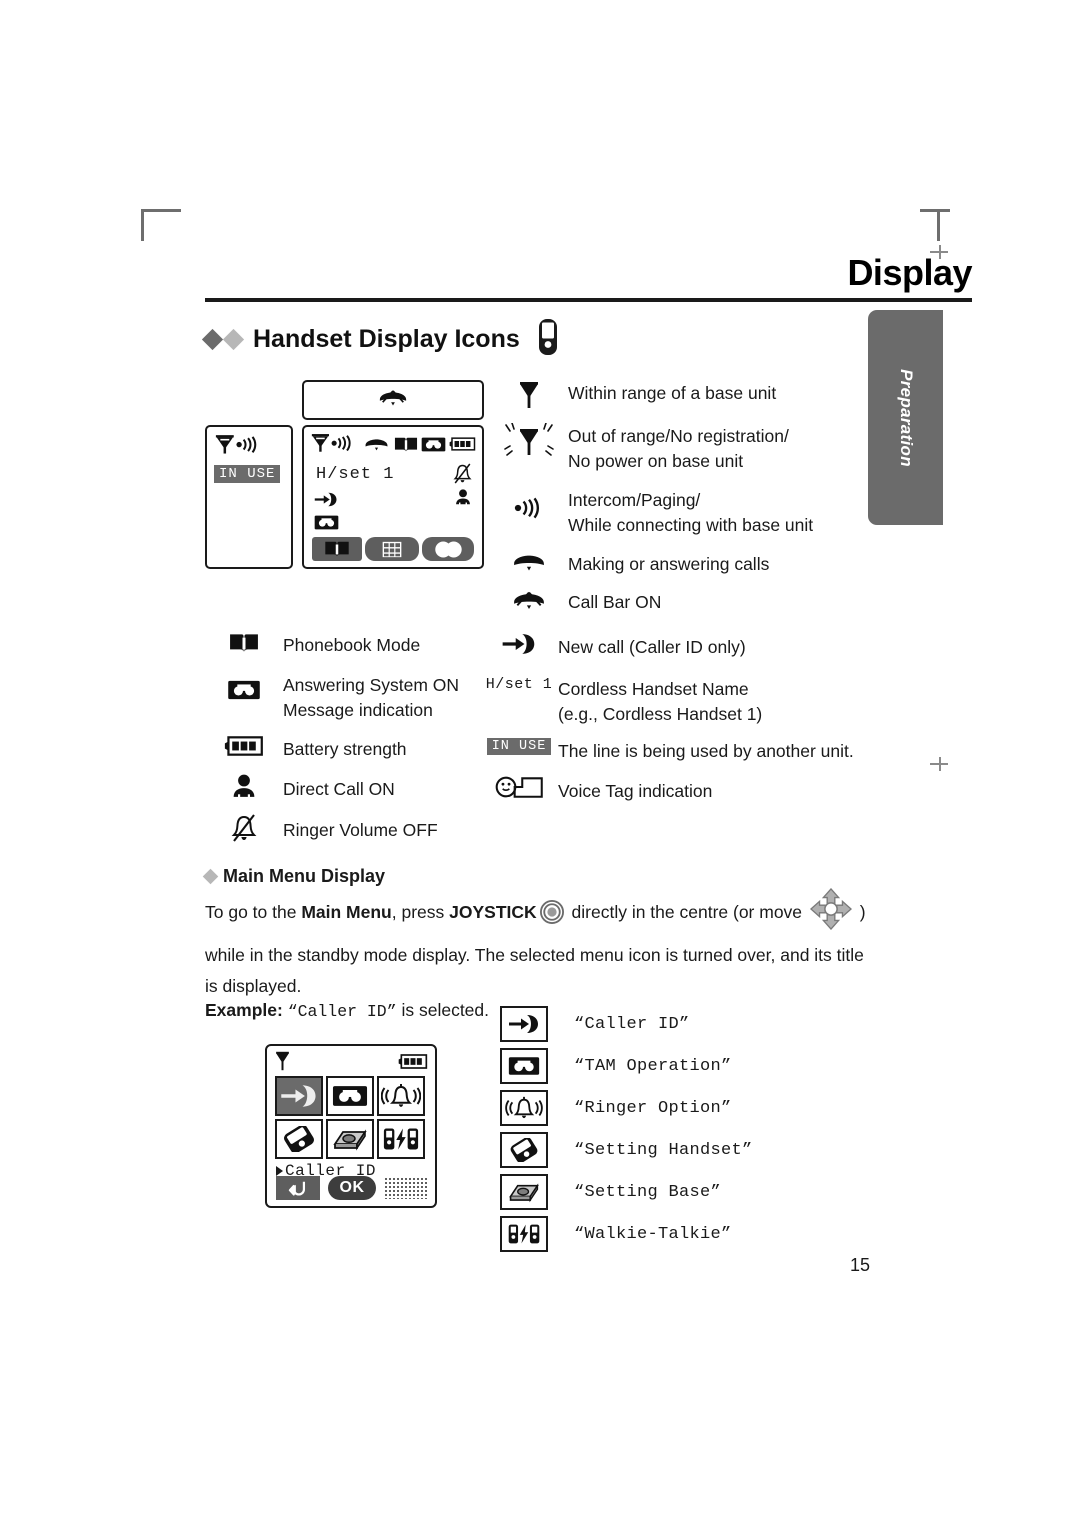 Image resolution: width=1080 pixels, height=1528 pixels. I want to click on caret-right-icon, so click(279, 1171).